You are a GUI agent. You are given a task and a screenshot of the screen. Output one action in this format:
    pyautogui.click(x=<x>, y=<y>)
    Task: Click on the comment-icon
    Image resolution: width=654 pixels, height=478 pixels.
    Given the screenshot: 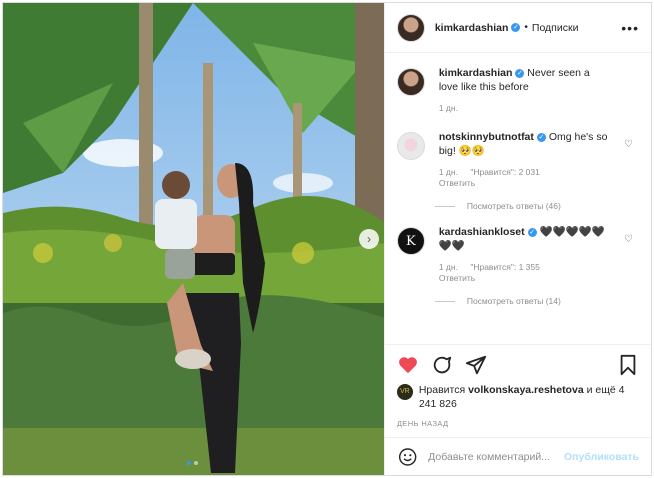 What is the action you would take?
    pyautogui.click(x=442, y=365)
    